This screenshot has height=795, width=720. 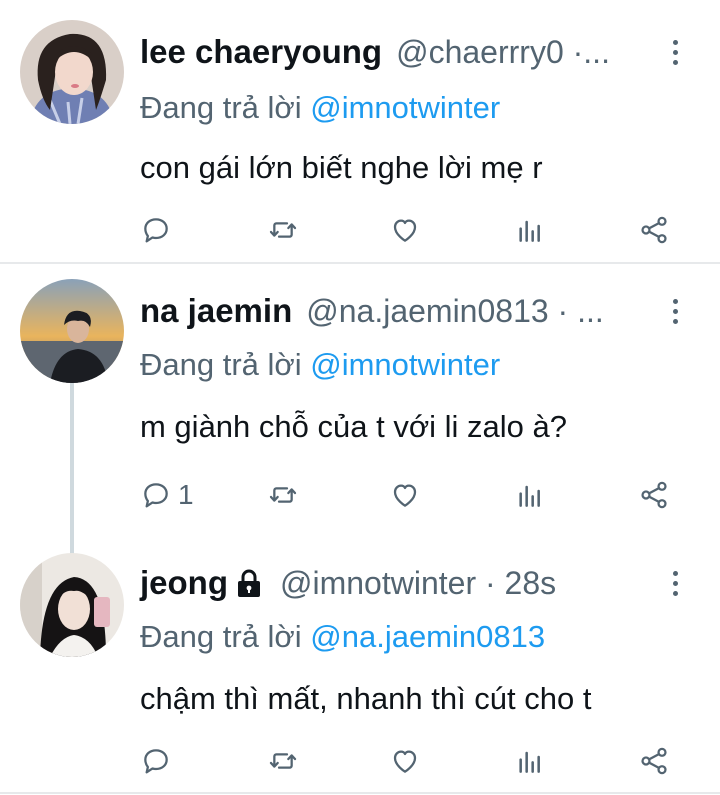 What do you see at coordinates (427, 636) in the screenshot?
I see `mention-link: @na.jaemin0813` at bounding box center [427, 636].